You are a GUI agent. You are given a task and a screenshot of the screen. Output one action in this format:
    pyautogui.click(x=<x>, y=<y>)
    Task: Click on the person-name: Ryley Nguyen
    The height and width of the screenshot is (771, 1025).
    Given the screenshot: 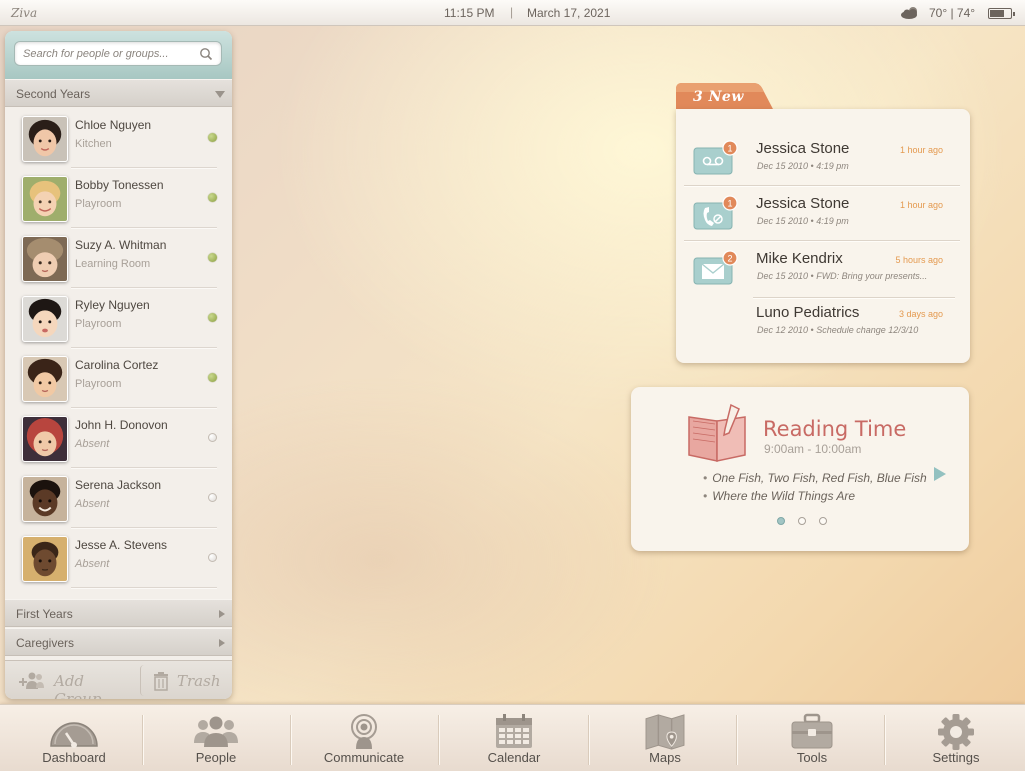 What is the action you would take?
    pyautogui.click(x=112, y=305)
    